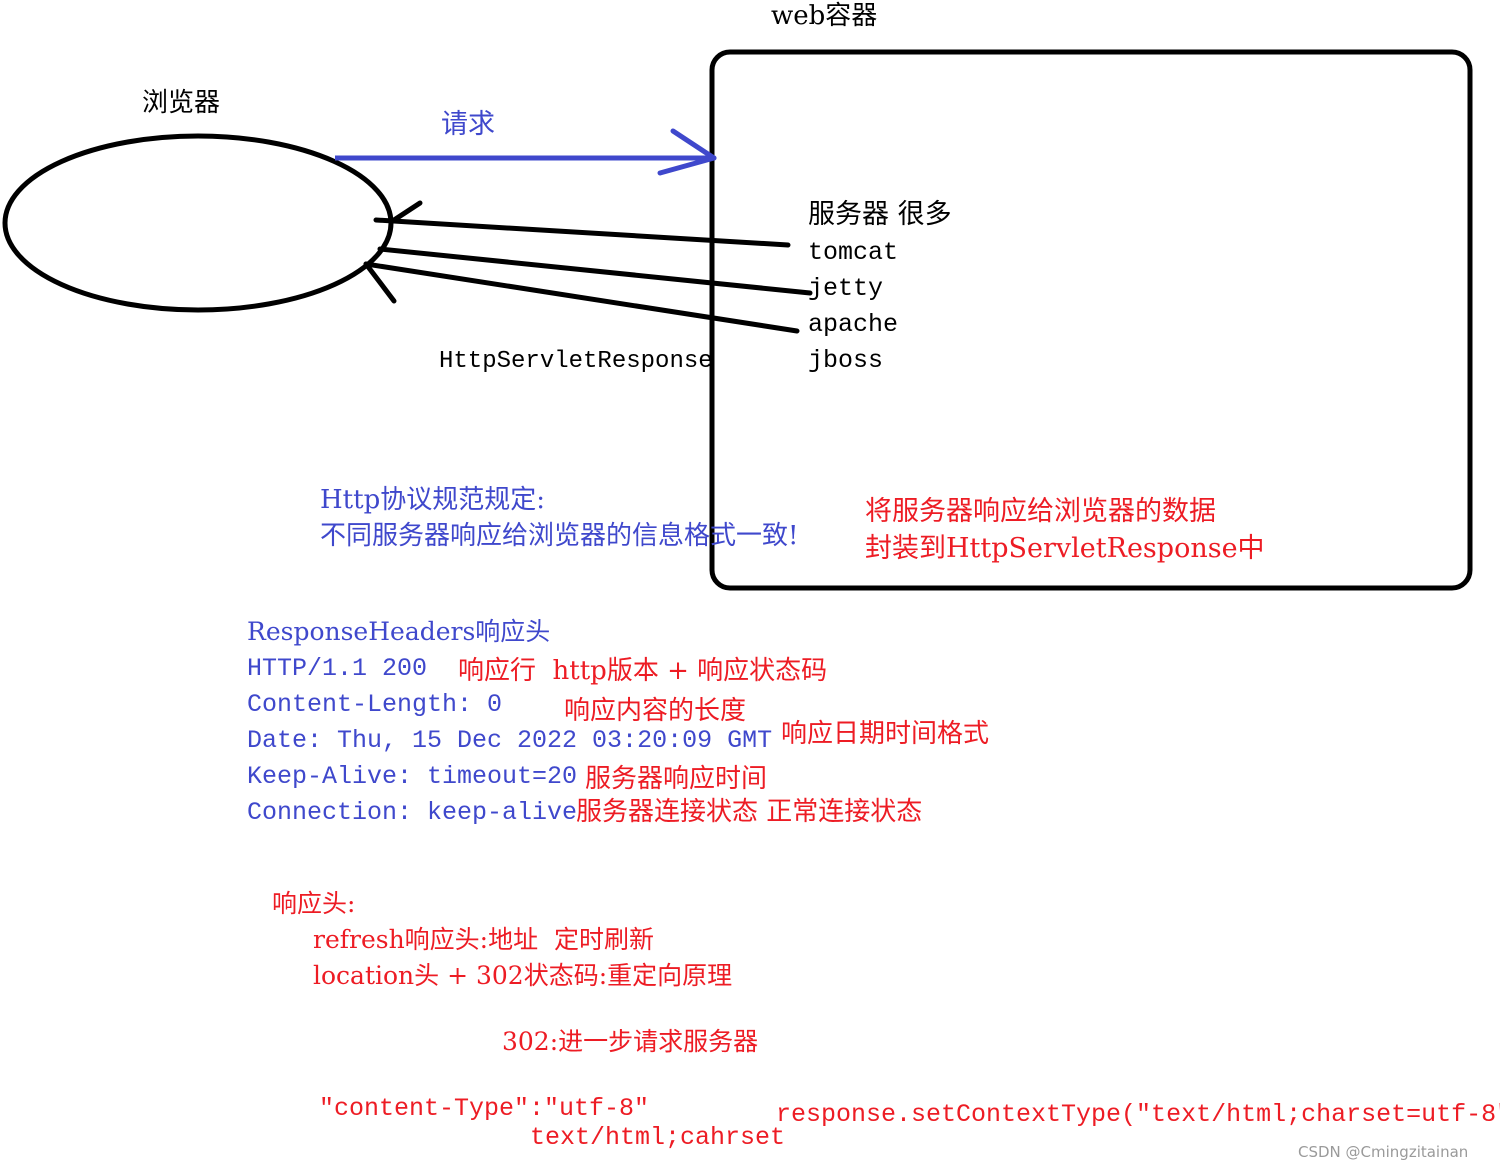  What do you see at coordinates (582, 232) in the screenshot?
I see `response-line-tomcat` at bounding box center [582, 232].